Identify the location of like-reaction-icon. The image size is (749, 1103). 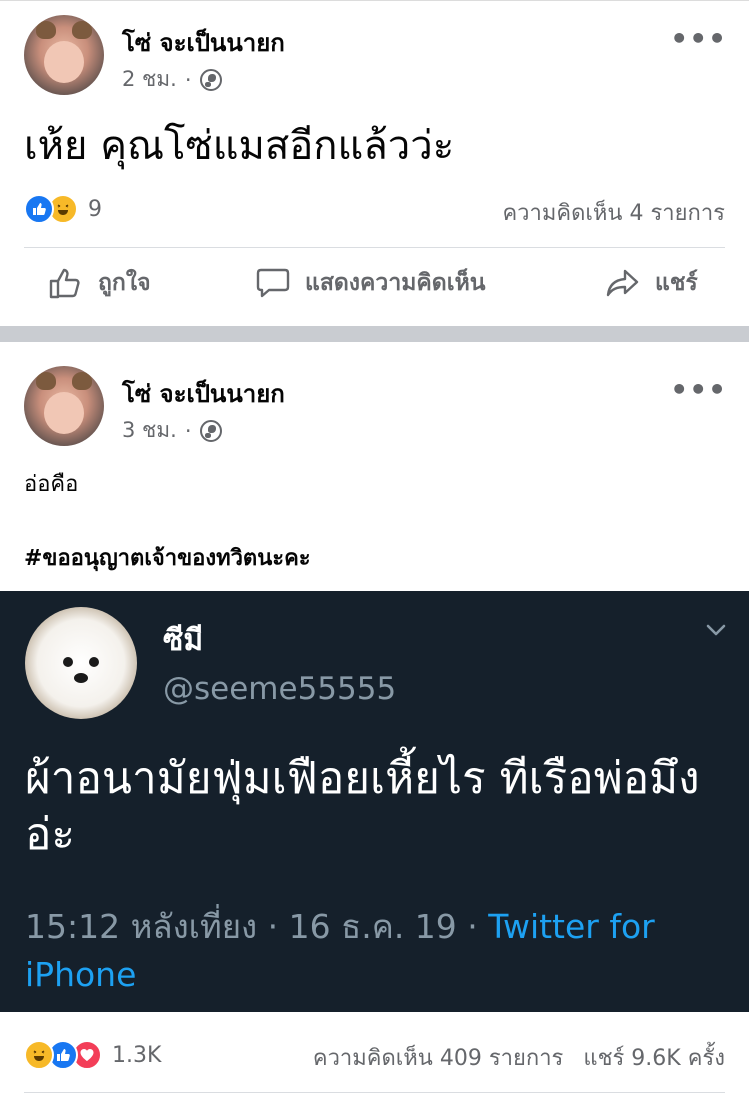
(39, 209).